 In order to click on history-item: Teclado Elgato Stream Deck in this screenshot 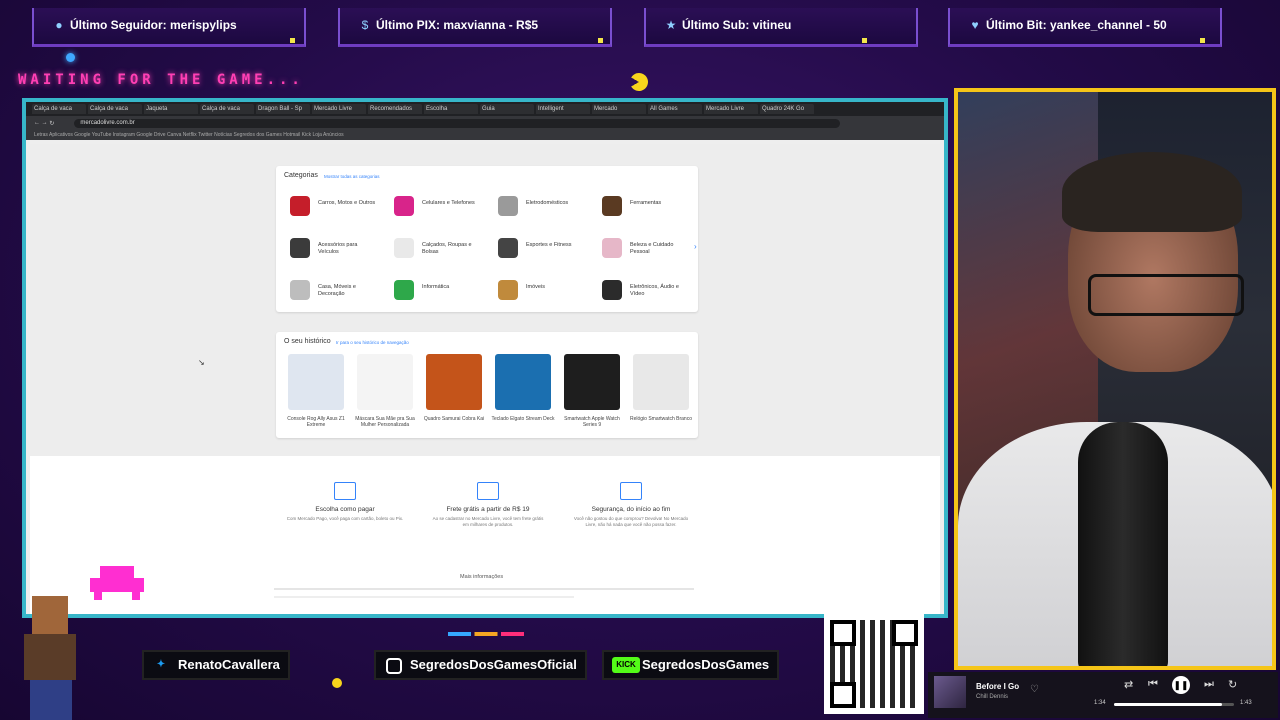, I will do `click(523, 394)`.